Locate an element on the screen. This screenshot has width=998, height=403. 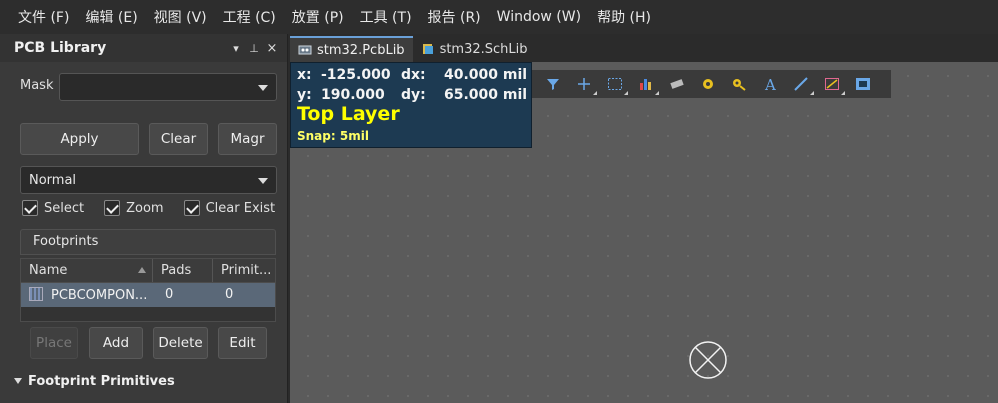
menu-tools: 工具 (T) is located at coordinates (386, 17).